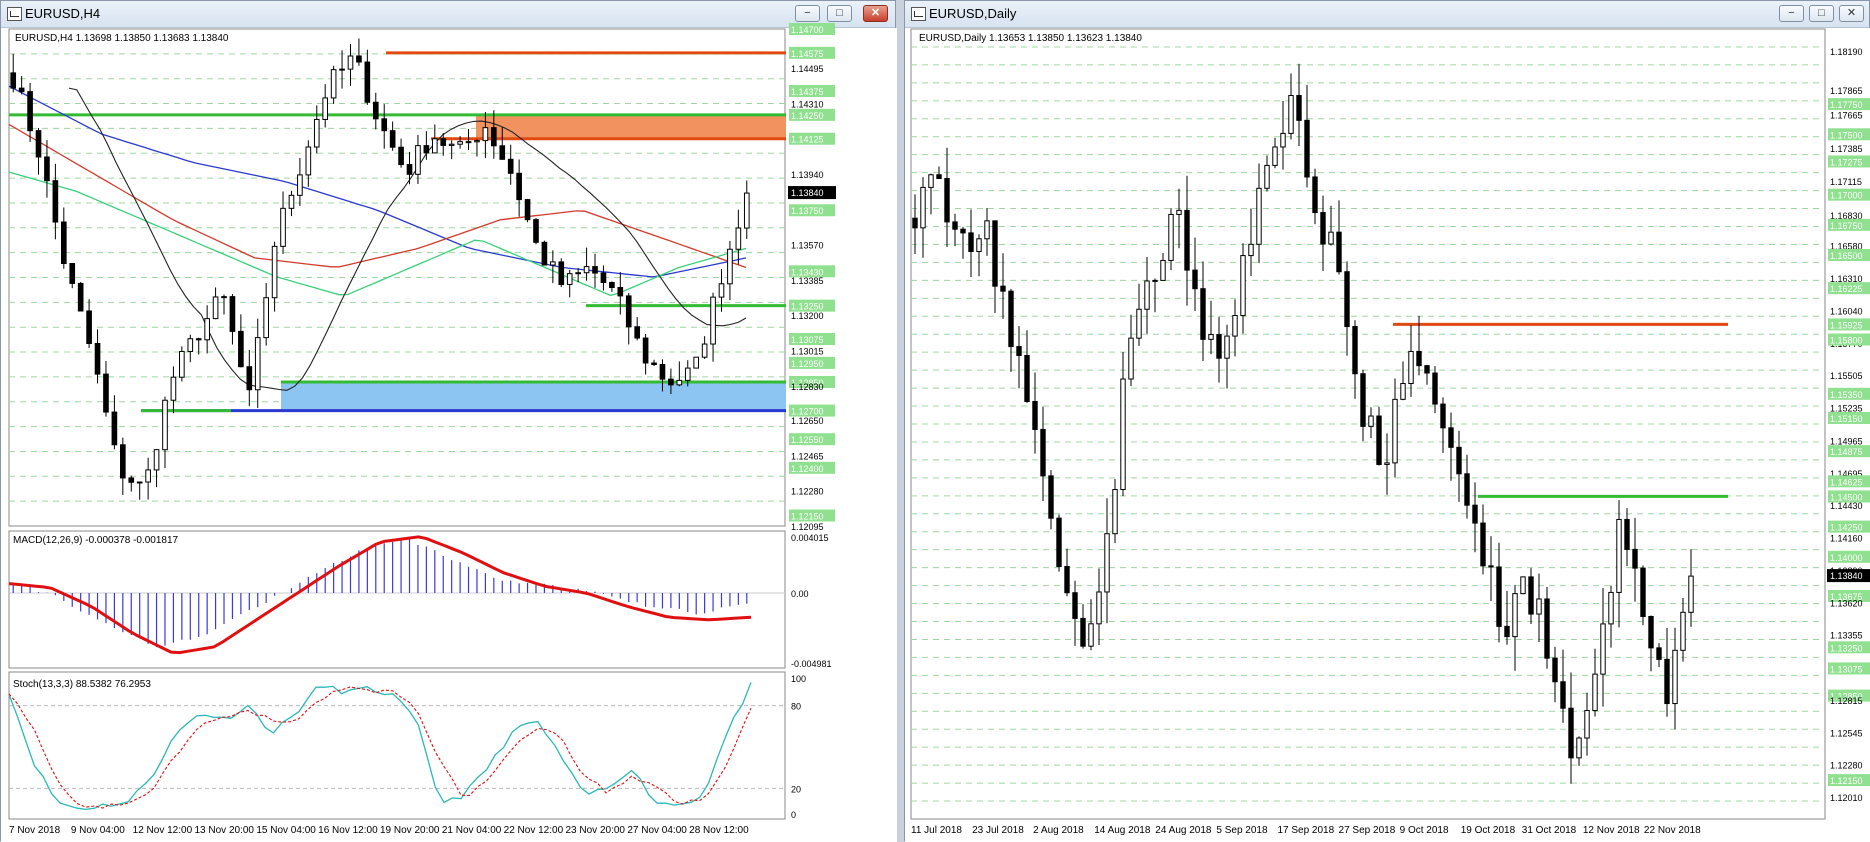 The width and height of the screenshot is (1870, 842). I want to click on price-axis-label: 1.13075, so click(1846, 669).